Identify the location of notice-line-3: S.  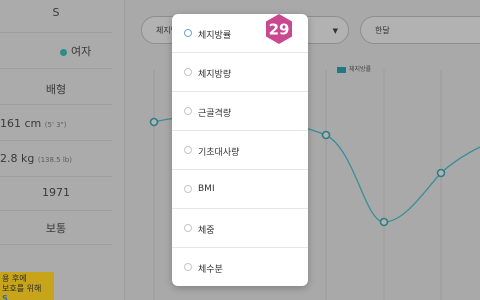
(5, 297).